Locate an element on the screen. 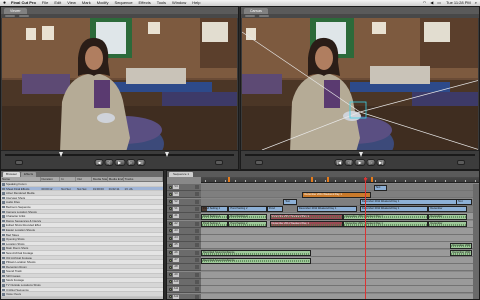 The height and width of the screenshot is (300, 480). track-area: Text December 2011 Weekend Day 1 Text is located at coordinates (340, 202).